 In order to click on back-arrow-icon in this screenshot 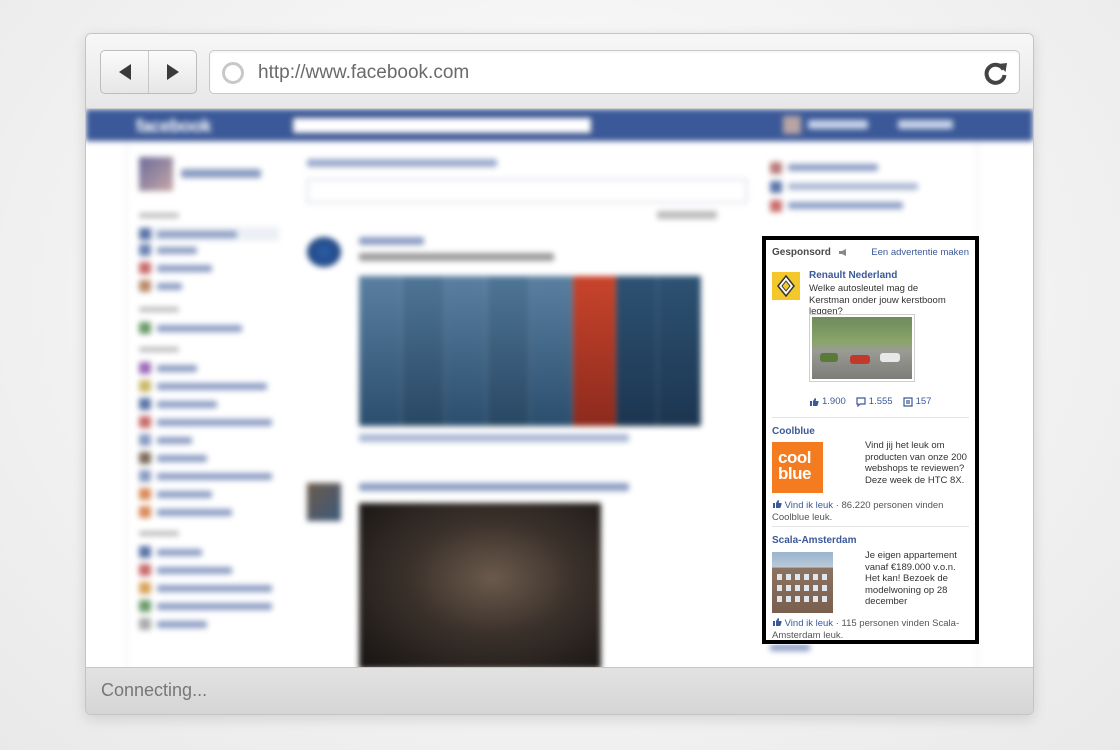, I will do `click(124, 72)`.